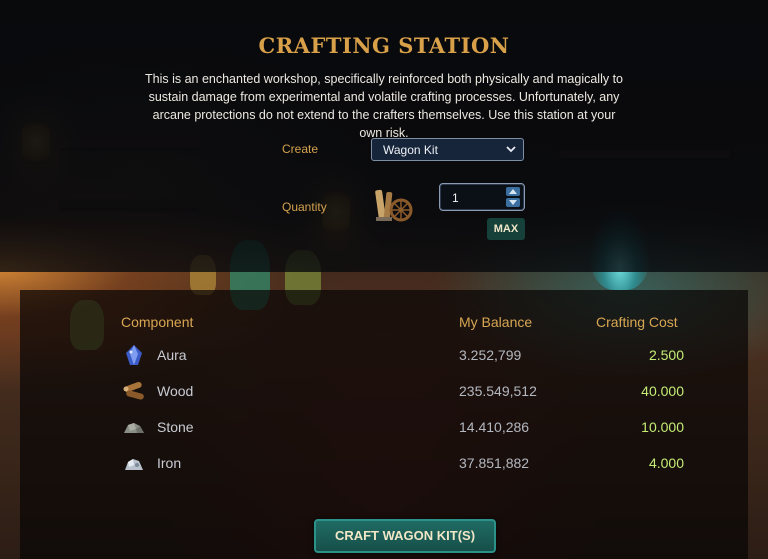 Image resolution: width=768 pixels, height=559 pixels. I want to click on header-component: Component, so click(157, 322).